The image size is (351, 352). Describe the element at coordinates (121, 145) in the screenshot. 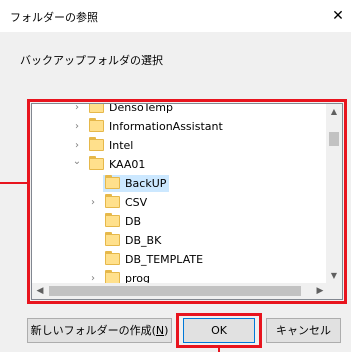

I see `tree-item-label: Intel` at that location.